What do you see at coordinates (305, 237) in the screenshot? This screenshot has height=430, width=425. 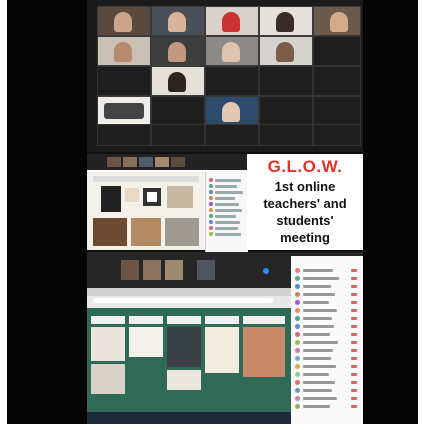 I see `poster-line-4: meeting` at bounding box center [305, 237].